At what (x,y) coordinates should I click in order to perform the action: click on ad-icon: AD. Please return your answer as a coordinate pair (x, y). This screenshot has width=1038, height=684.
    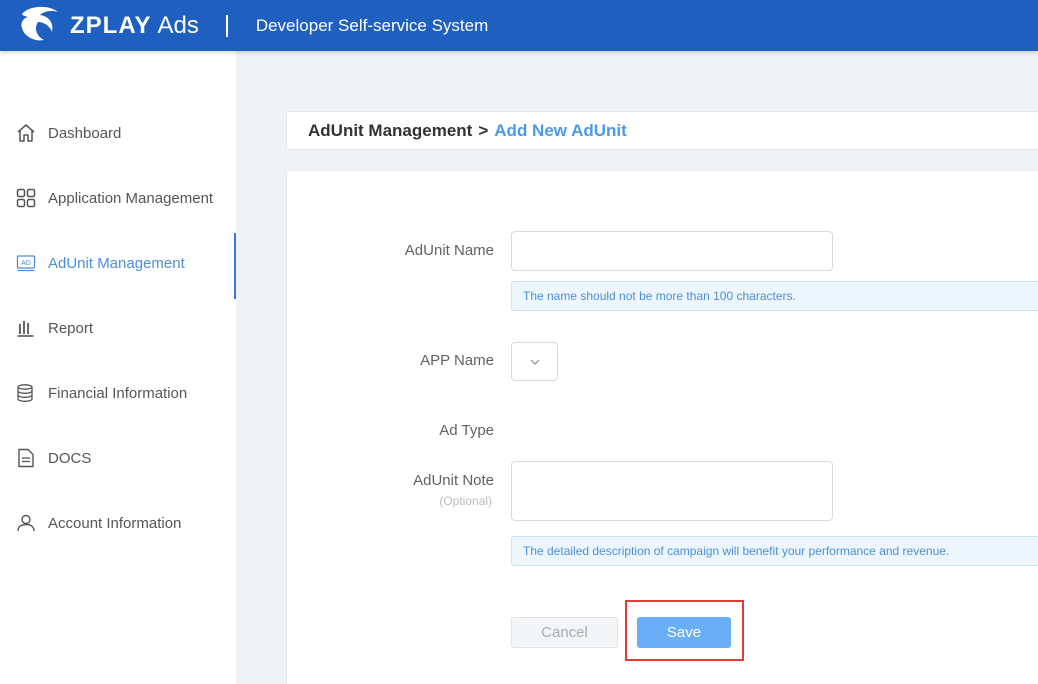
    Looking at the image, I should click on (26, 263).